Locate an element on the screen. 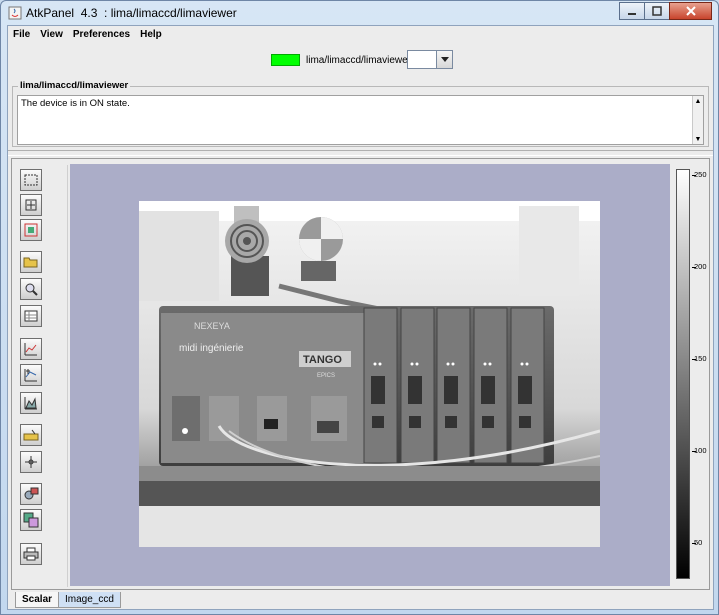  menu-help: Help is located at coordinates (151, 34).